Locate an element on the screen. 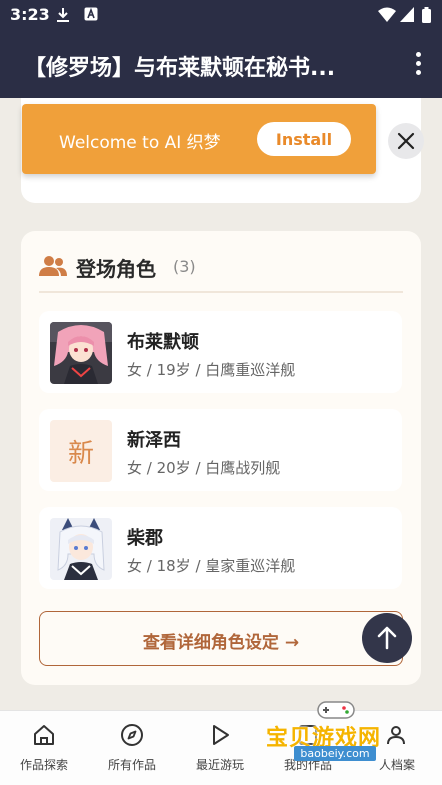  banner-text: Welcome to AI 织梦 is located at coordinates (140, 143).